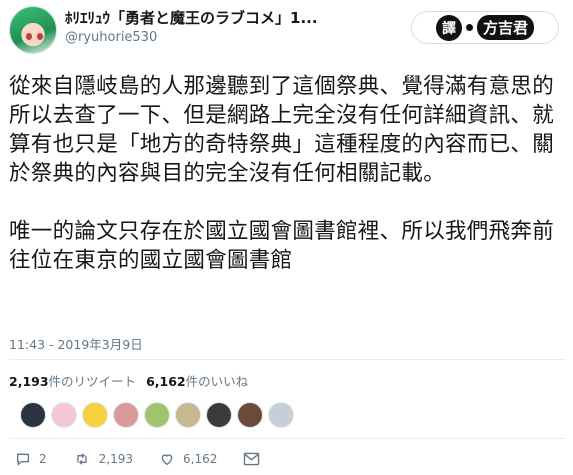 This screenshot has width=573, height=475. I want to click on reply-count: 2, so click(43, 459).